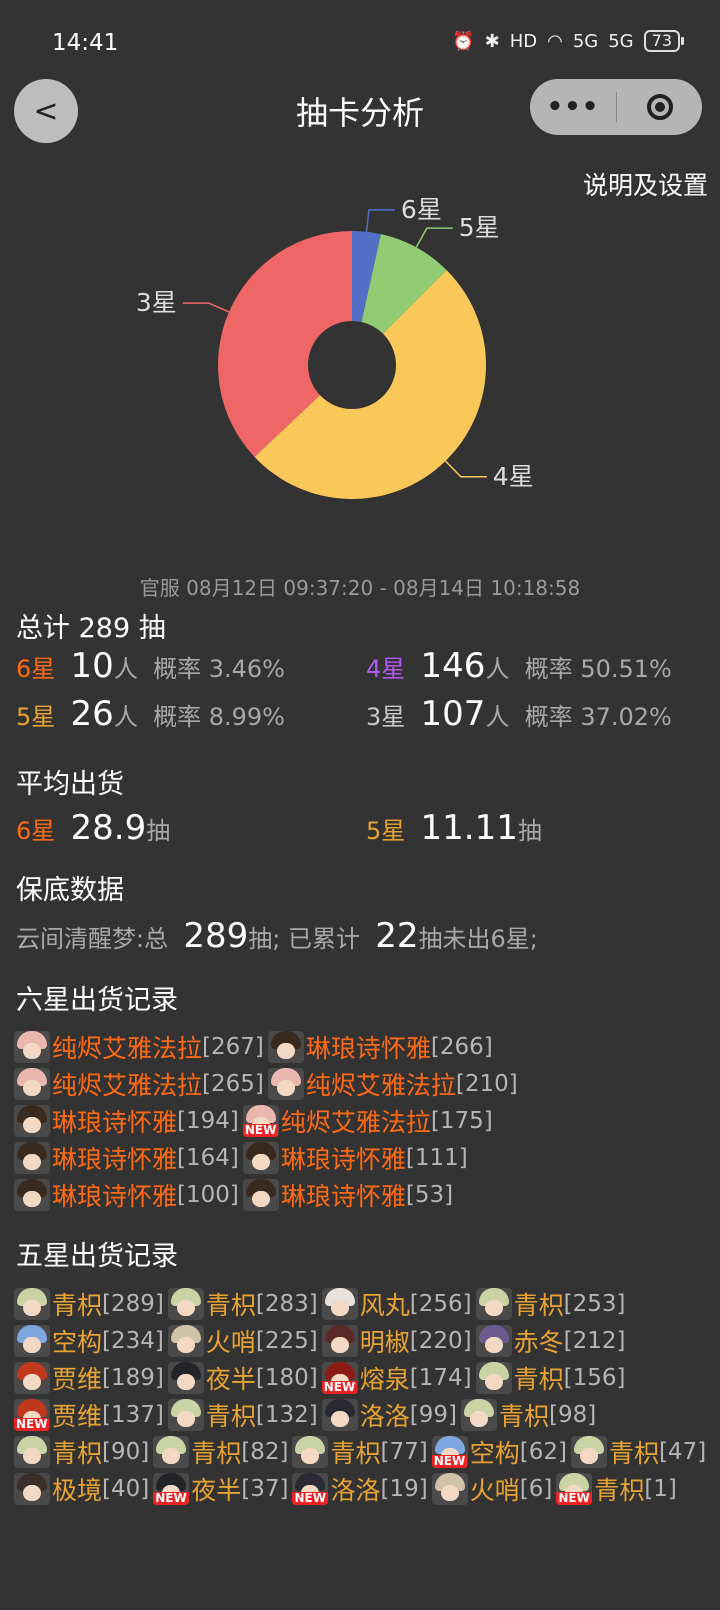  I want to click on clock-time: 14:41, so click(85, 43).